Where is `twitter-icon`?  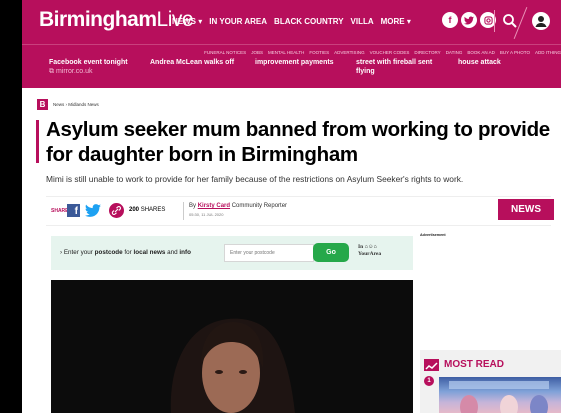
twitter-icon is located at coordinates (469, 20).